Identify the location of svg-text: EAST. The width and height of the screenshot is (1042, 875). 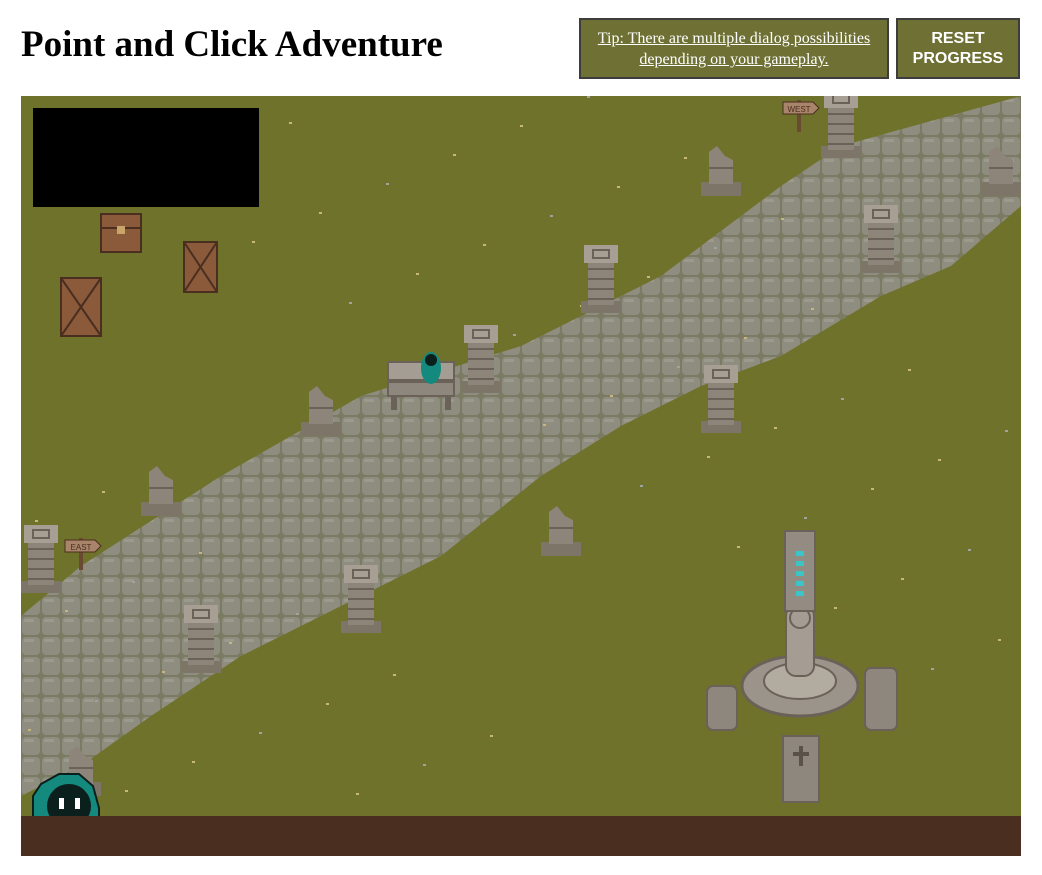
(81, 547).